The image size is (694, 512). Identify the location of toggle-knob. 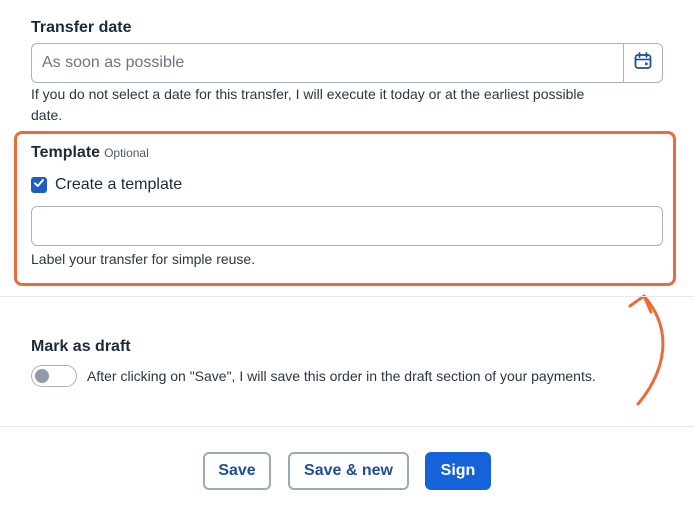
(42, 376).